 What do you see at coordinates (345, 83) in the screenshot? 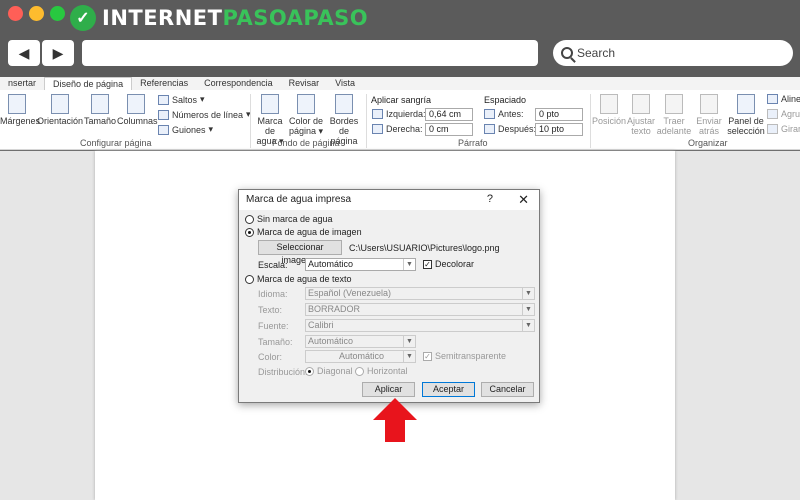
I see `tab-vista: Vista` at bounding box center [345, 83].